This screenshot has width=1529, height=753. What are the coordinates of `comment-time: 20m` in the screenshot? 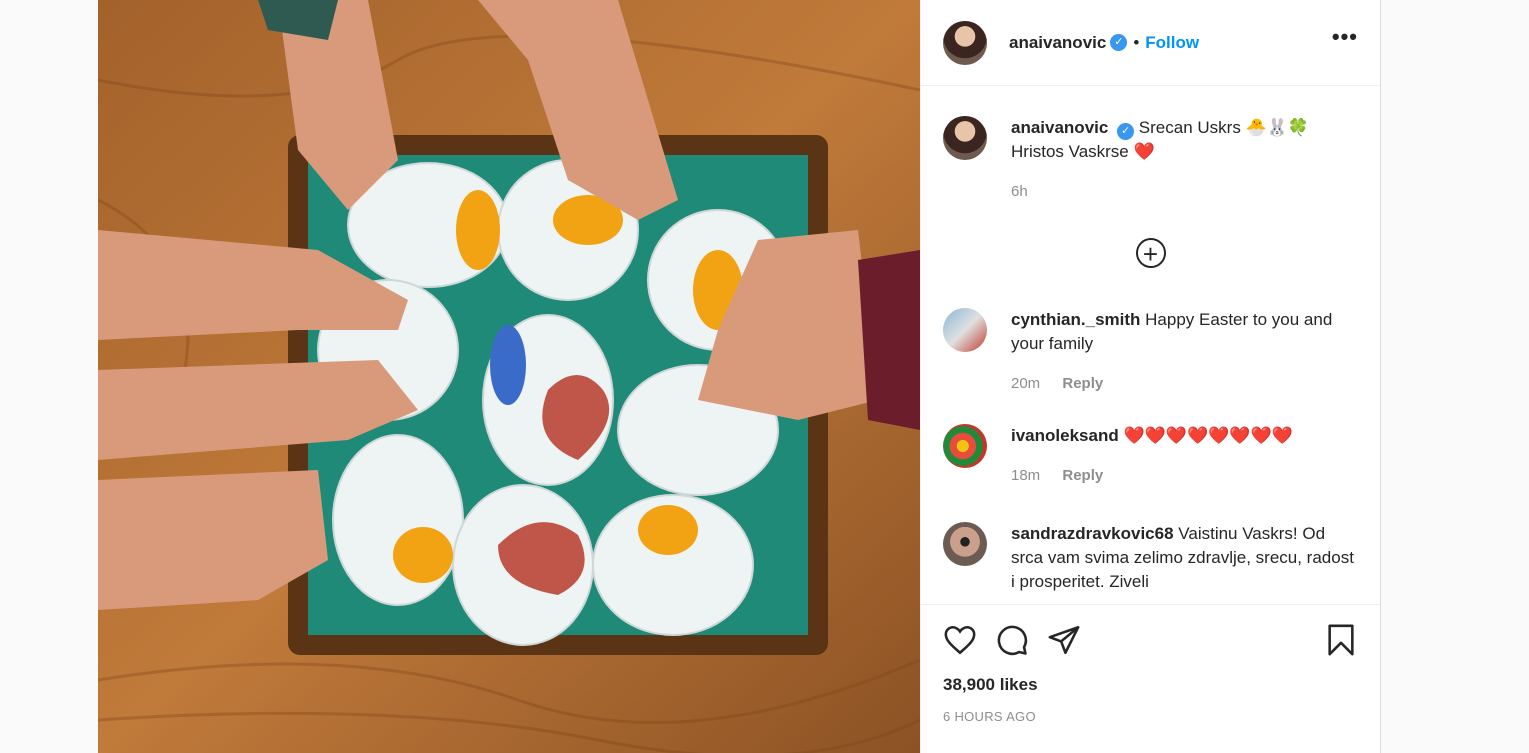 It's located at (1026, 383).